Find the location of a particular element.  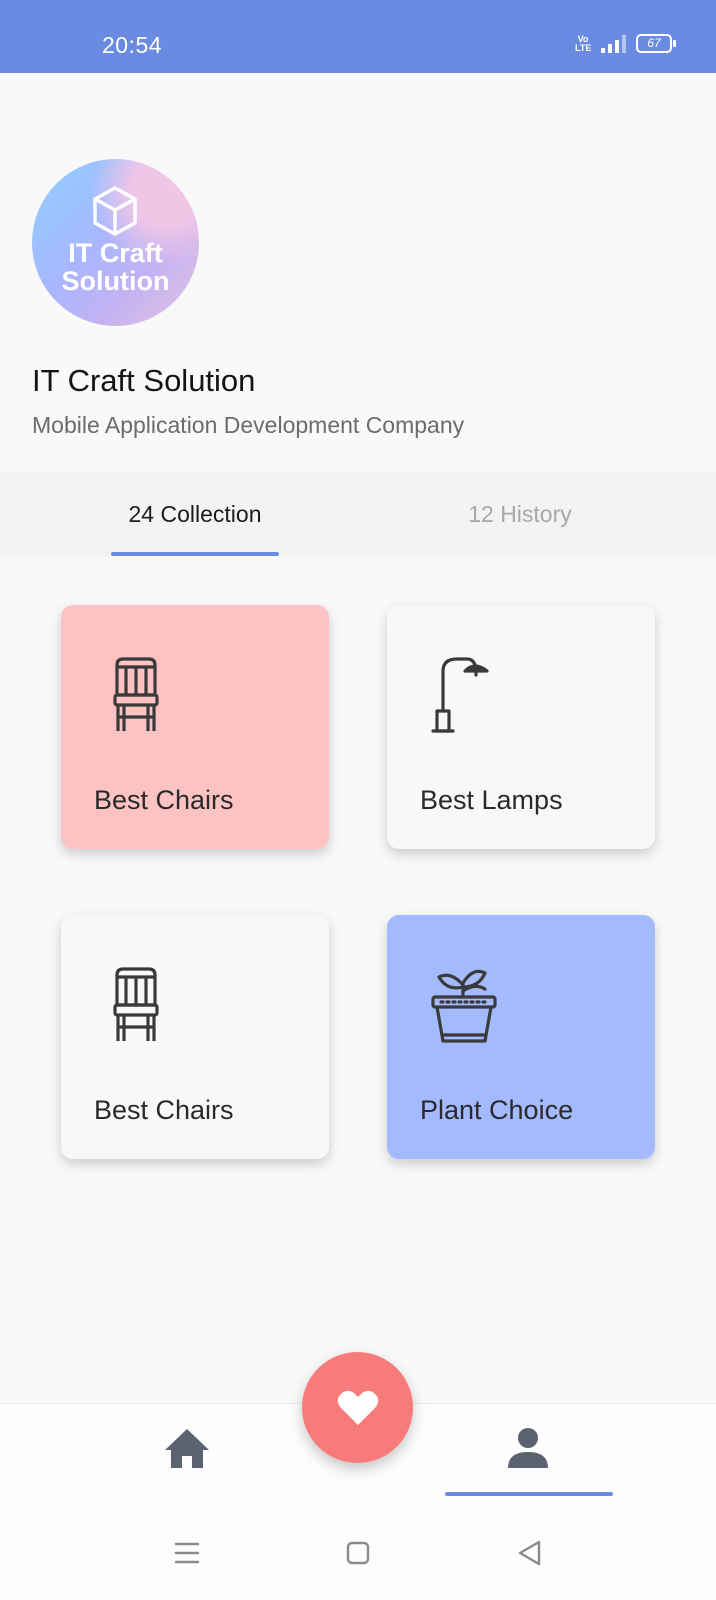

battery-icon: 67 is located at coordinates (656, 43).